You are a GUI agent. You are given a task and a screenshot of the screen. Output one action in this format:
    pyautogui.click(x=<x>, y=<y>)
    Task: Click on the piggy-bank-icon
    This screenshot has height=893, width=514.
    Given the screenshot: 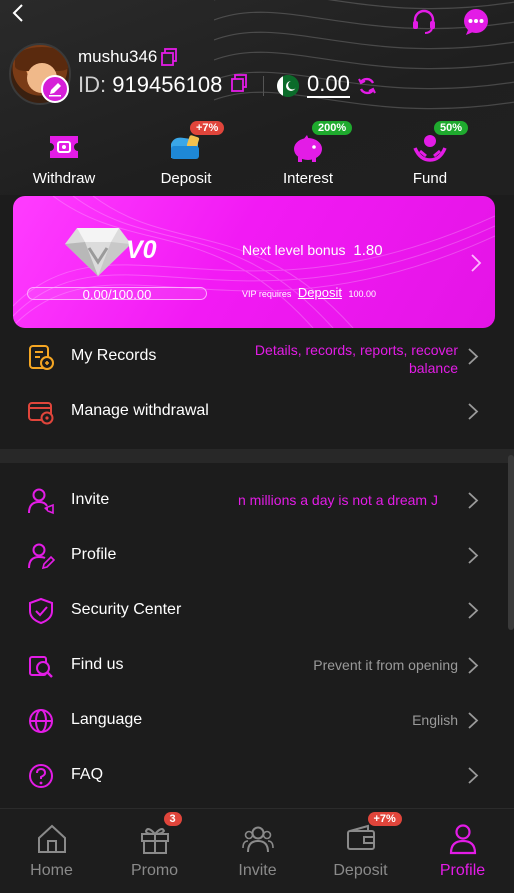 What is the action you would take?
    pyautogui.click(x=308, y=148)
    